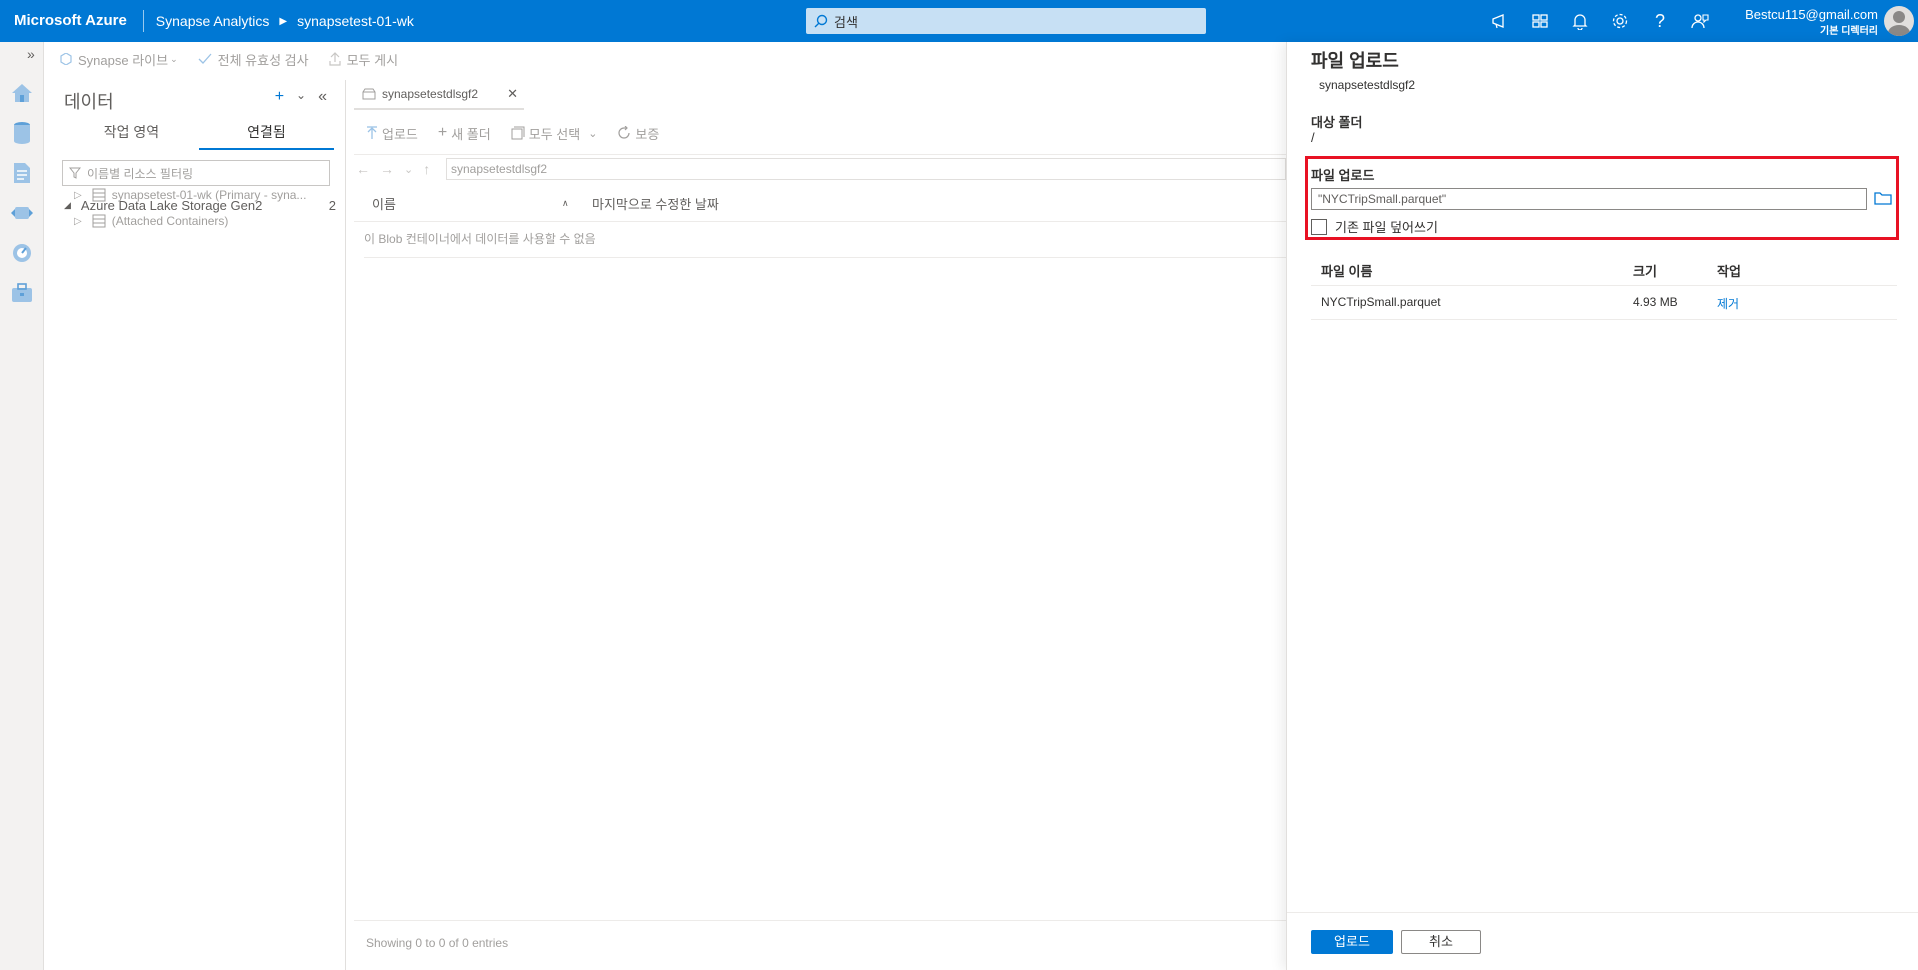  What do you see at coordinates (131, 136) in the screenshot?
I see `tab-workspace: 작업 영역` at bounding box center [131, 136].